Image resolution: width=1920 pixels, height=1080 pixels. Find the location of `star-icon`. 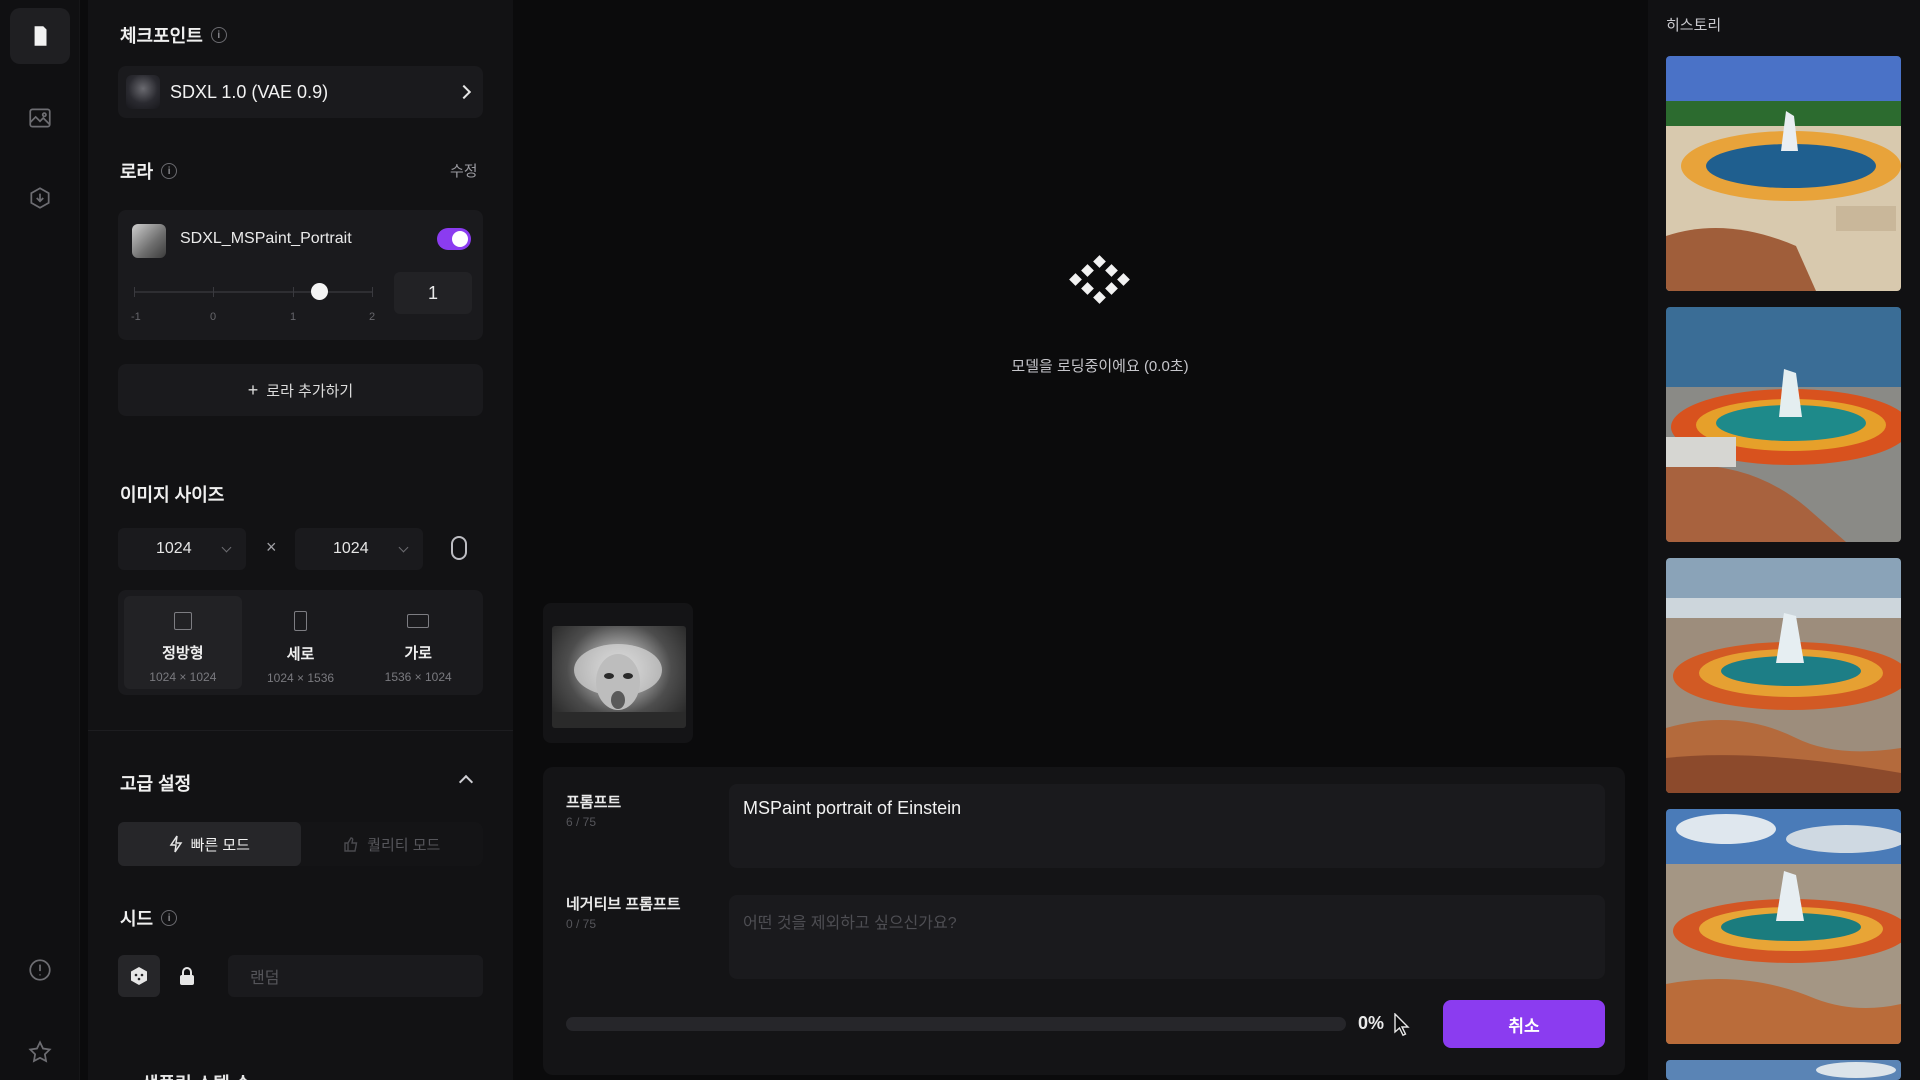

star-icon is located at coordinates (40, 1051).